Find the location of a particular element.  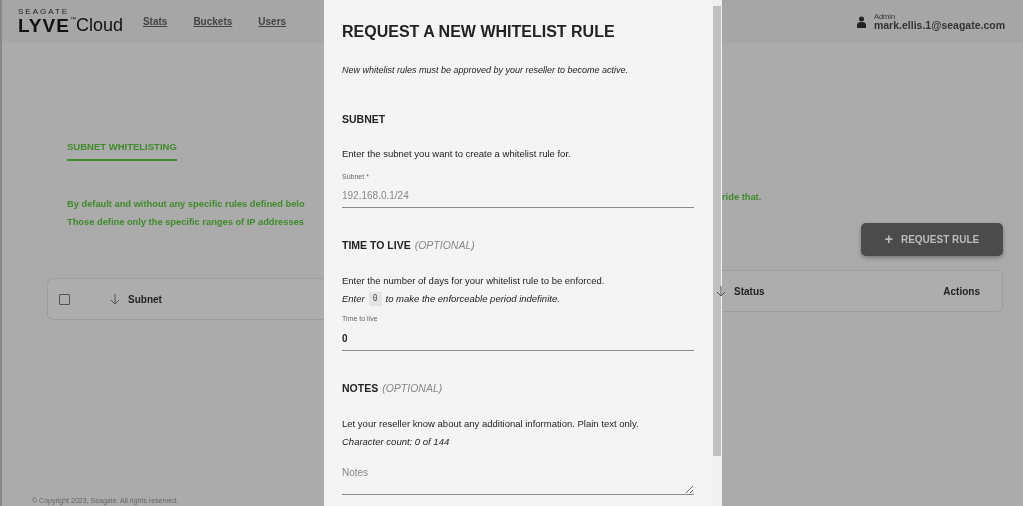

brand-name: Cloud is located at coordinates (99, 25).